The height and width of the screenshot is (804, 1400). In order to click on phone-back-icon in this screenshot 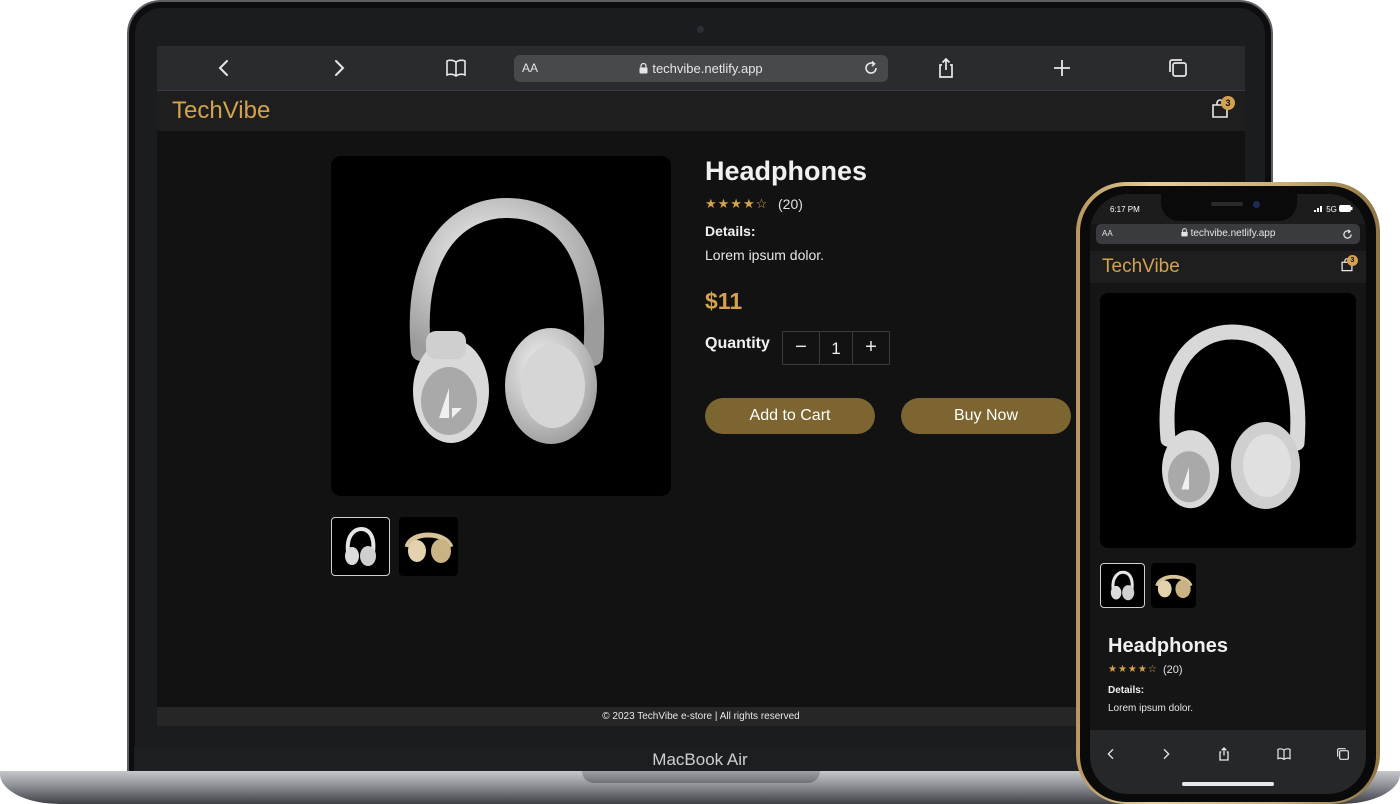, I will do `click(1111, 756)`.